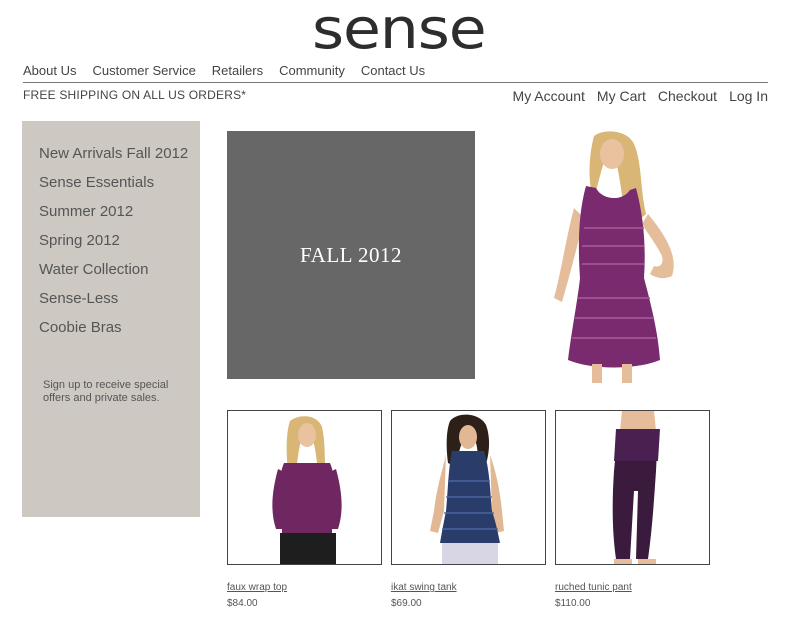 This screenshot has width=800, height=627. What do you see at coordinates (114, 328) in the screenshot?
I see `category-coobie-bras: Coobie Bras` at bounding box center [114, 328].